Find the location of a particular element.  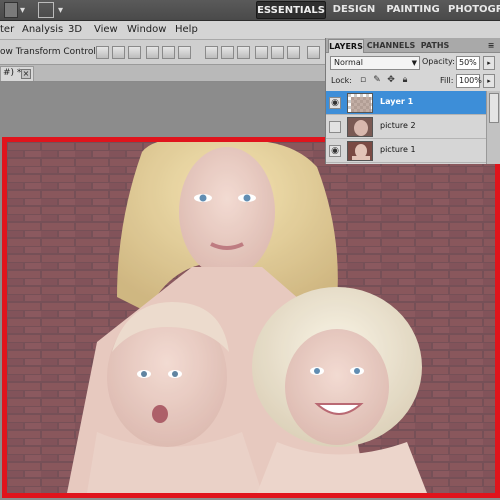

layer-name: picture 1 is located at coordinates (398, 149).